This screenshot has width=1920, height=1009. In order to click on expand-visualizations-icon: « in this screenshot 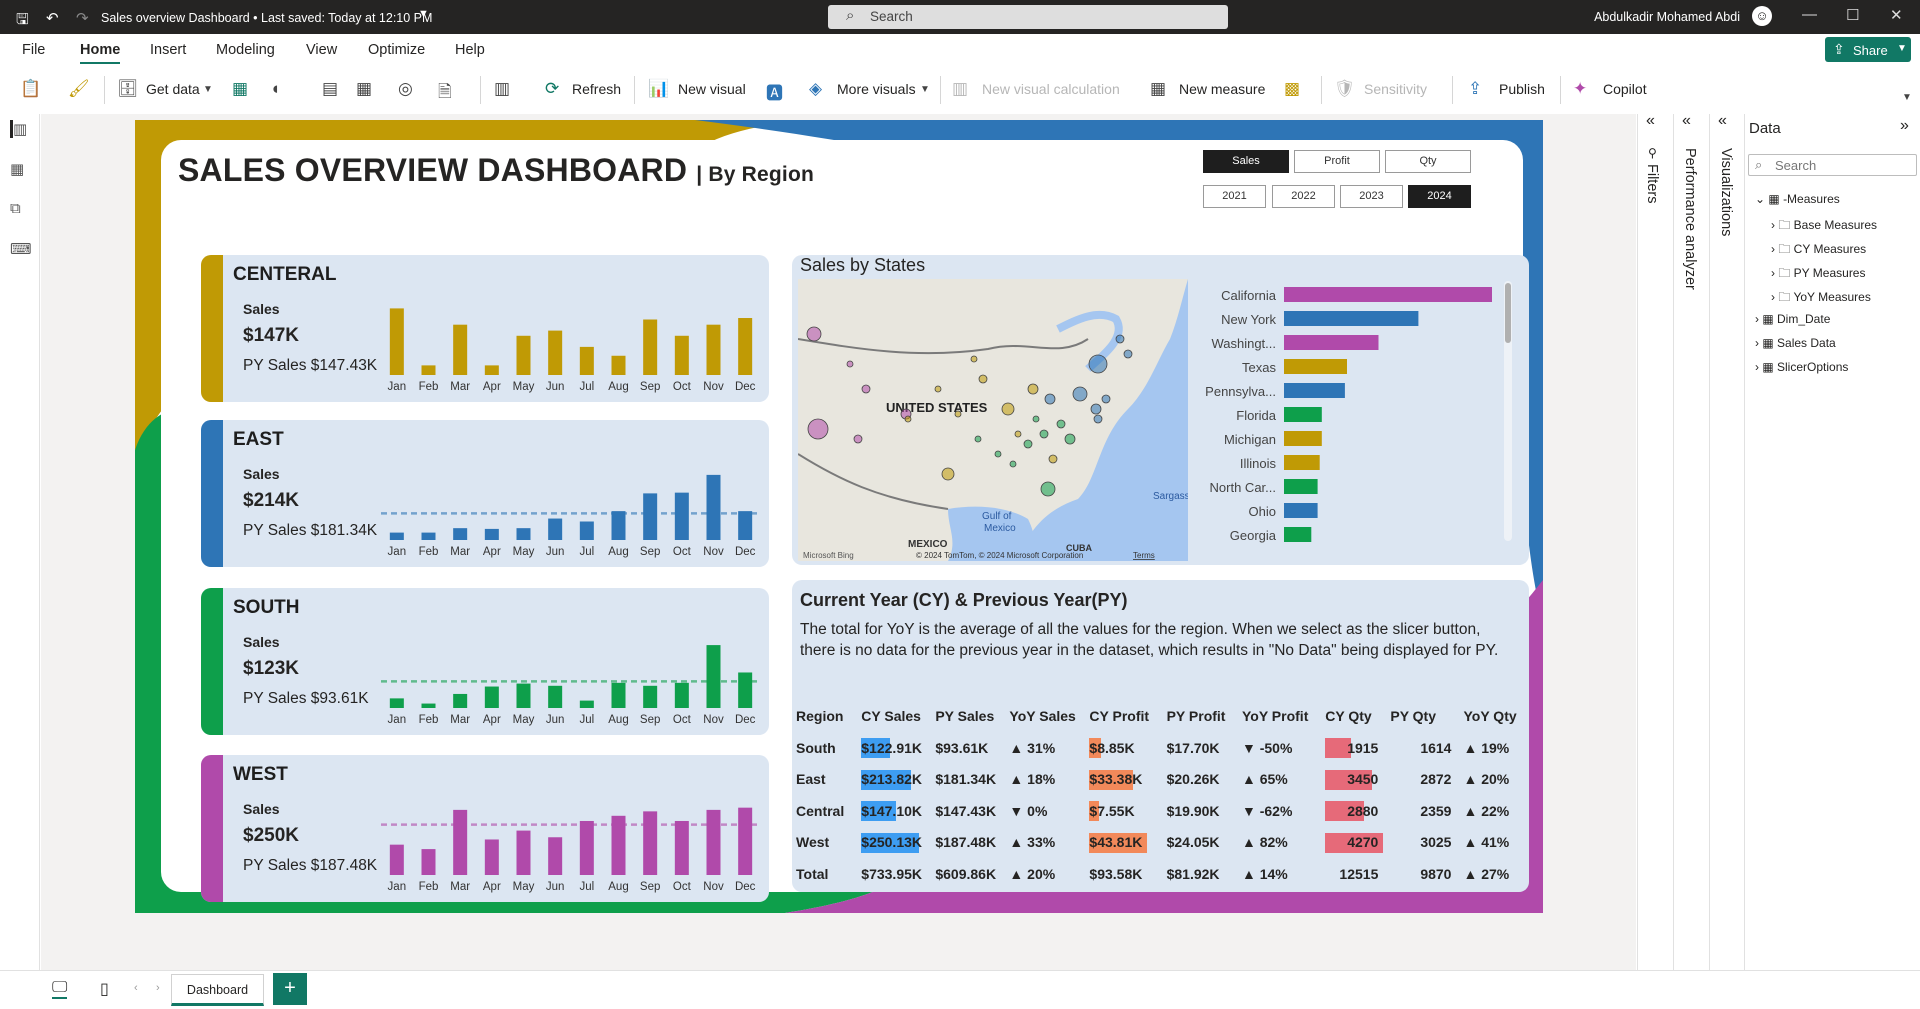, I will do `click(1722, 121)`.